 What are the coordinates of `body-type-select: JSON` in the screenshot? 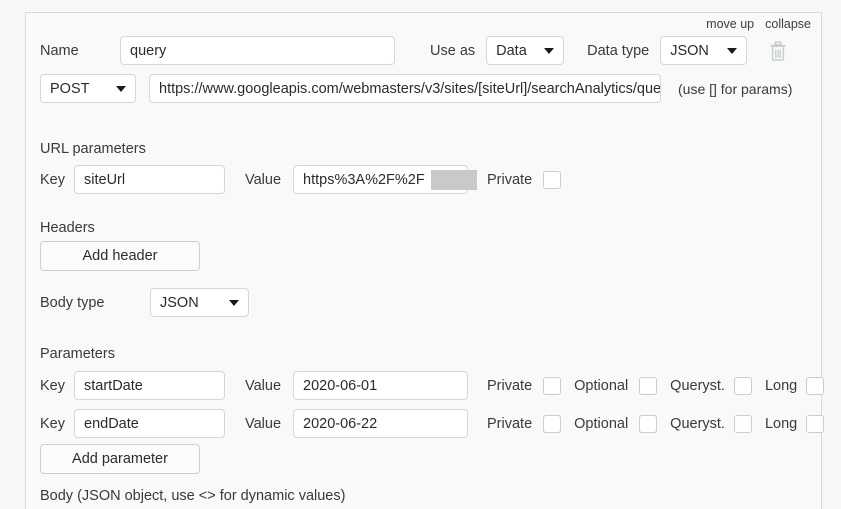 It's located at (199, 302).